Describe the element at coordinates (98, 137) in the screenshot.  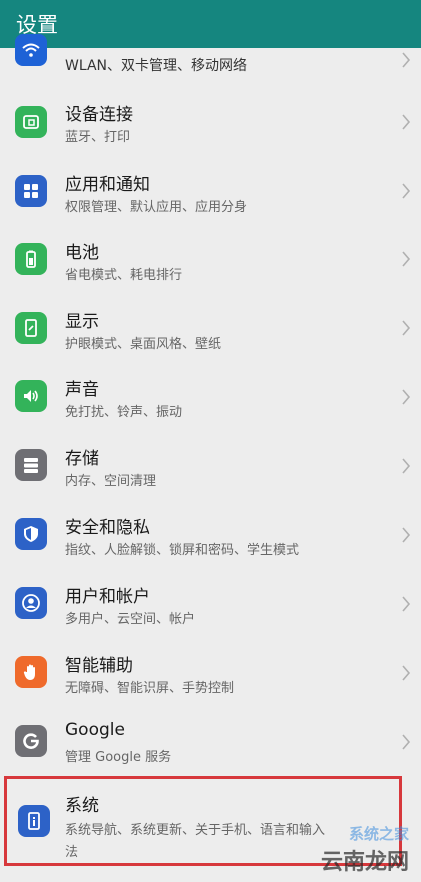
I see `settings-item-subtitle: 蓝牙、打印` at that location.